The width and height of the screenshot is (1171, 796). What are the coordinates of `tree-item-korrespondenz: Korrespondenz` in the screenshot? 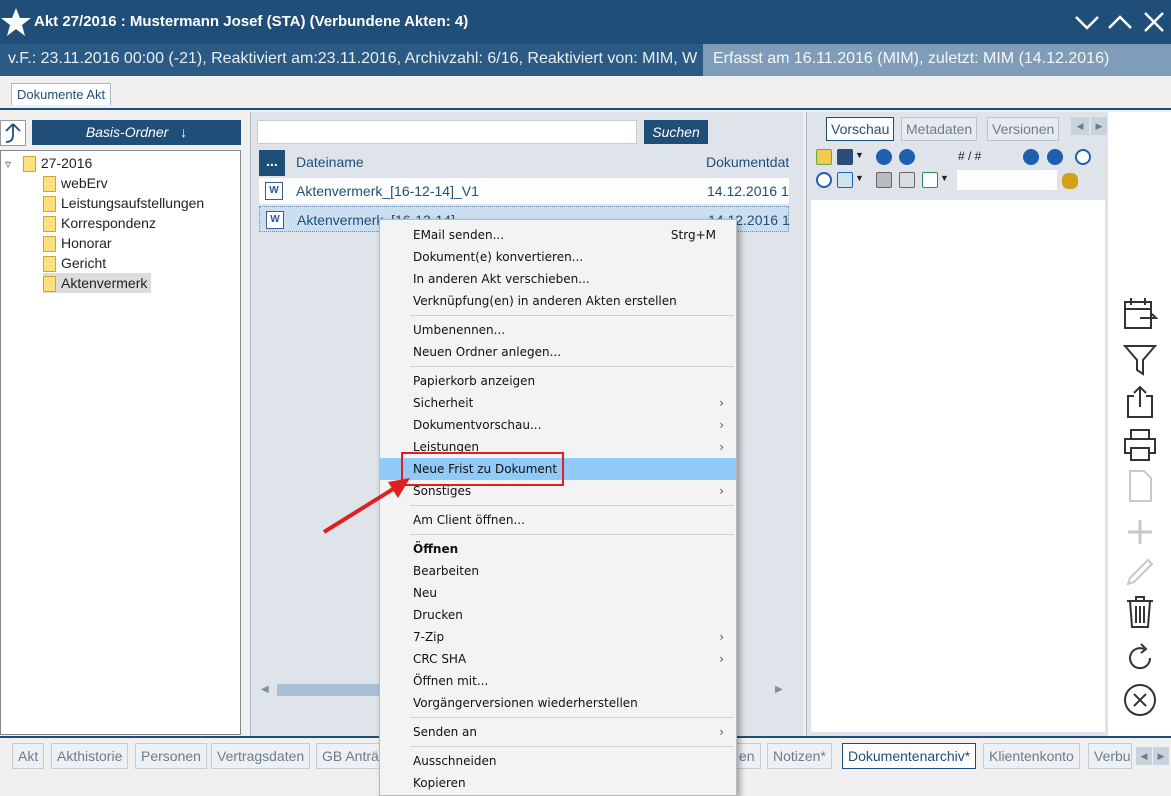 It's located at (99, 223).